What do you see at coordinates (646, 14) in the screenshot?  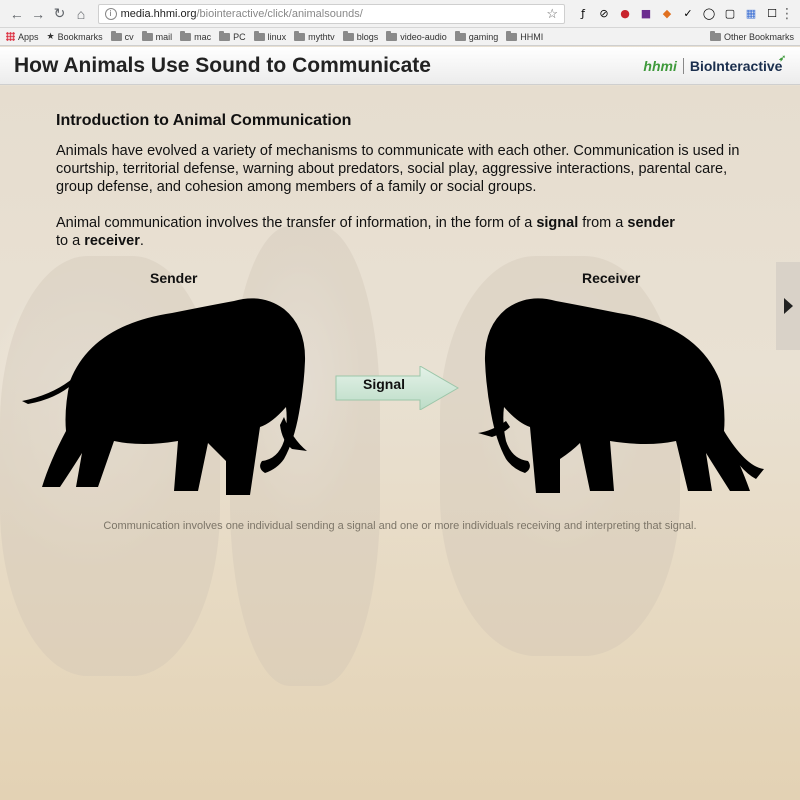 I see `extension-icon: ■` at bounding box center [646, 14].